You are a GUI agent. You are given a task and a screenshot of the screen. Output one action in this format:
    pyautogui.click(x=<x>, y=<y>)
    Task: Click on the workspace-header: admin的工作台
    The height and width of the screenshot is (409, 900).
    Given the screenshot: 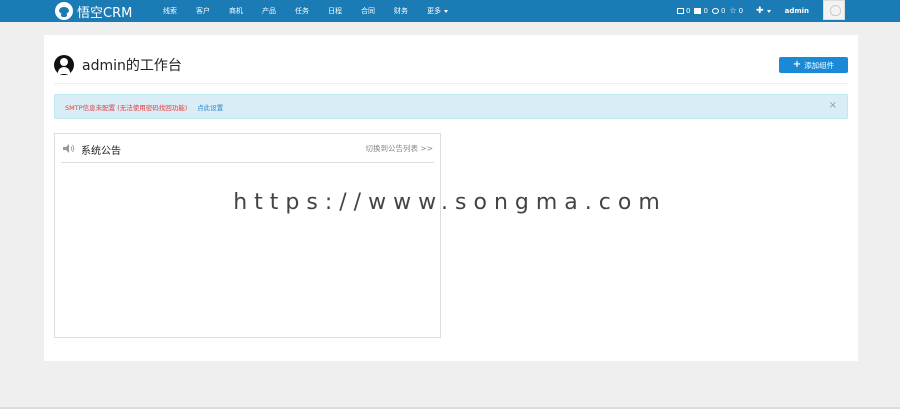 What is the action you would take?
    pyautogui.click(x=118, y=65)
    